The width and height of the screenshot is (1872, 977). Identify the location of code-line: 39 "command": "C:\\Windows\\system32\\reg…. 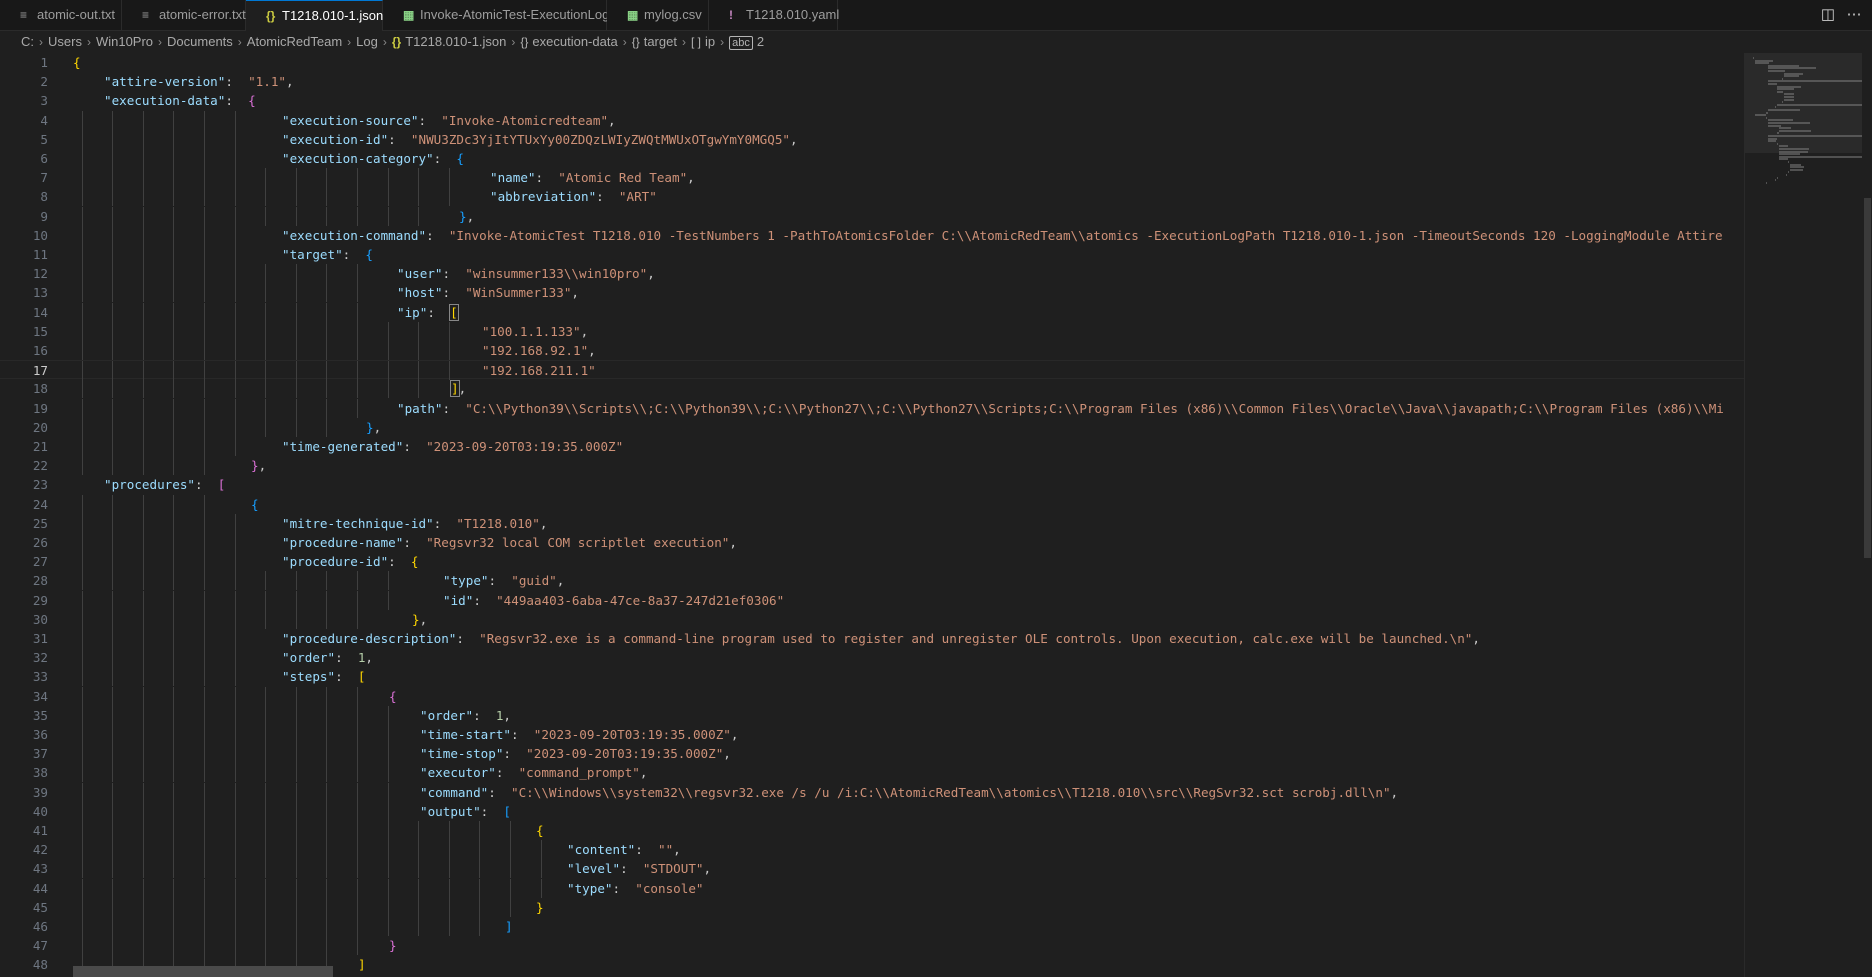
(872, 792).